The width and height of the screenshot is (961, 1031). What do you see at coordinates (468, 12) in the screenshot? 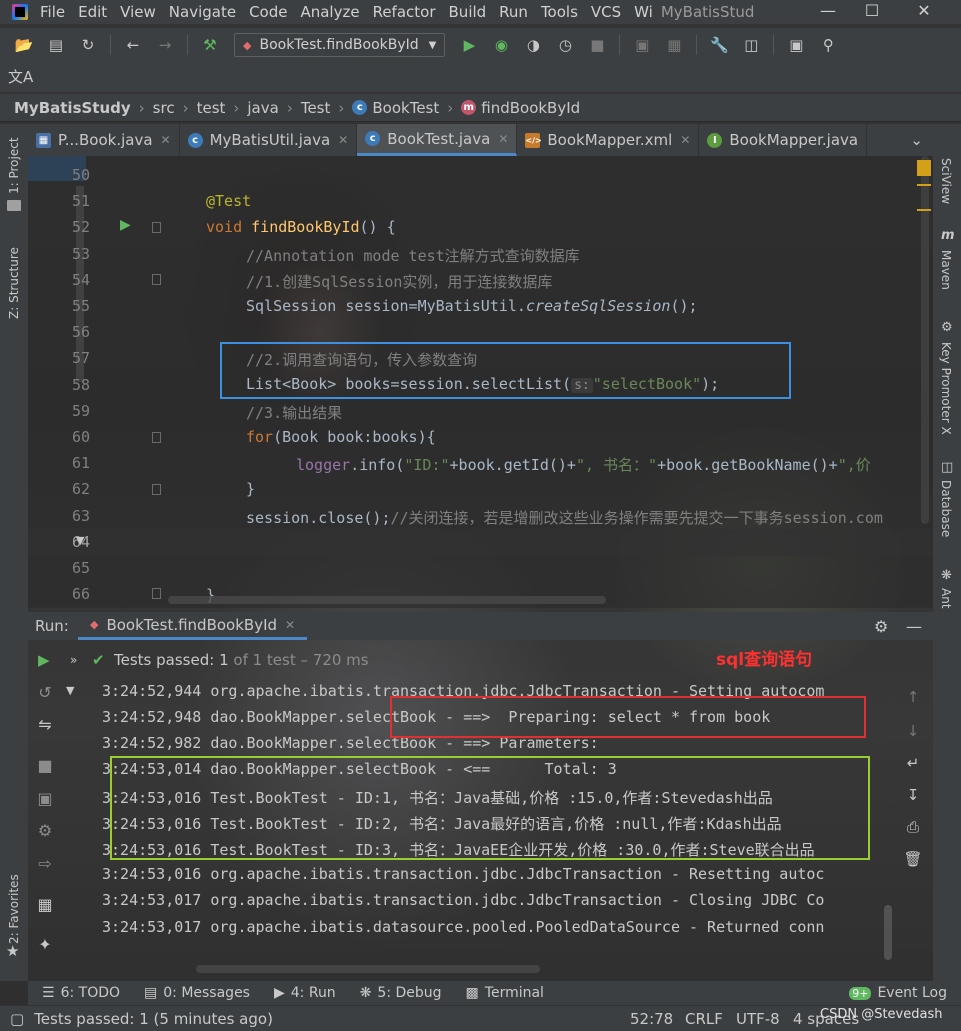
I see `menu-build: Build` at bounding box center [468, 12].